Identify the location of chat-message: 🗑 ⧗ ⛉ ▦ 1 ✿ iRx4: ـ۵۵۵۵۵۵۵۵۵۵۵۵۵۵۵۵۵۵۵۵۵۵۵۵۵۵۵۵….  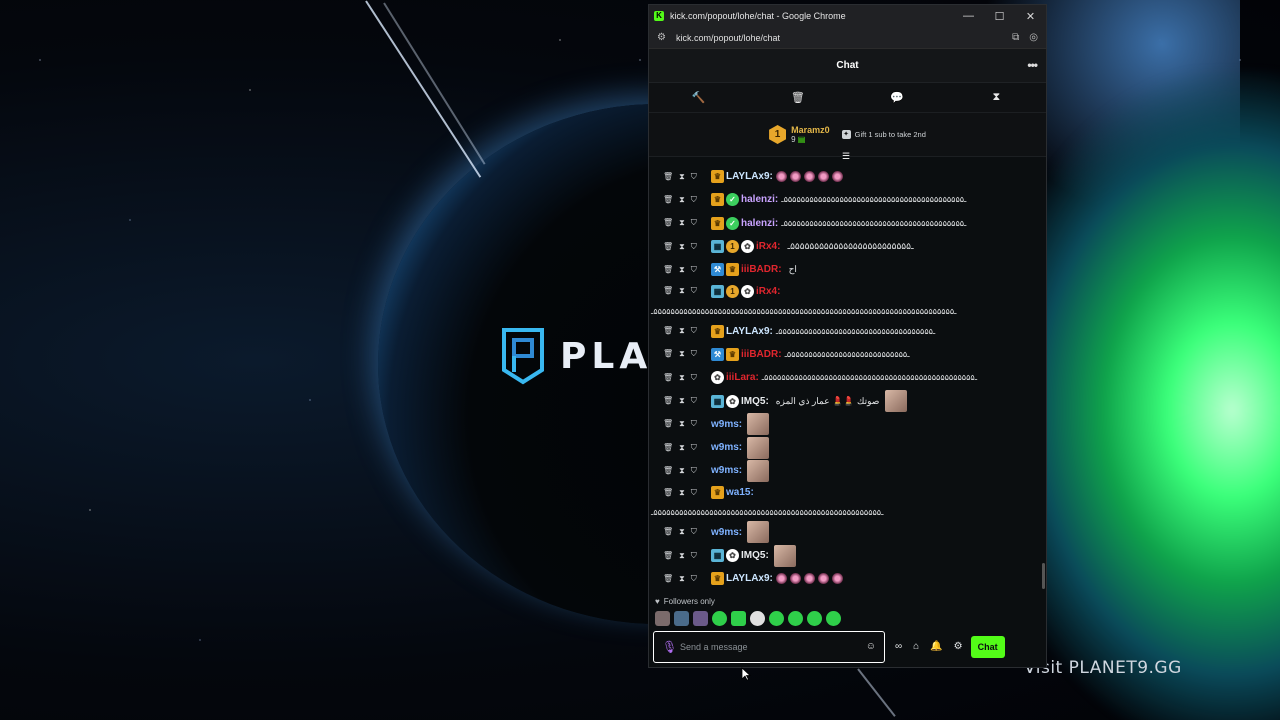
(848, 300).